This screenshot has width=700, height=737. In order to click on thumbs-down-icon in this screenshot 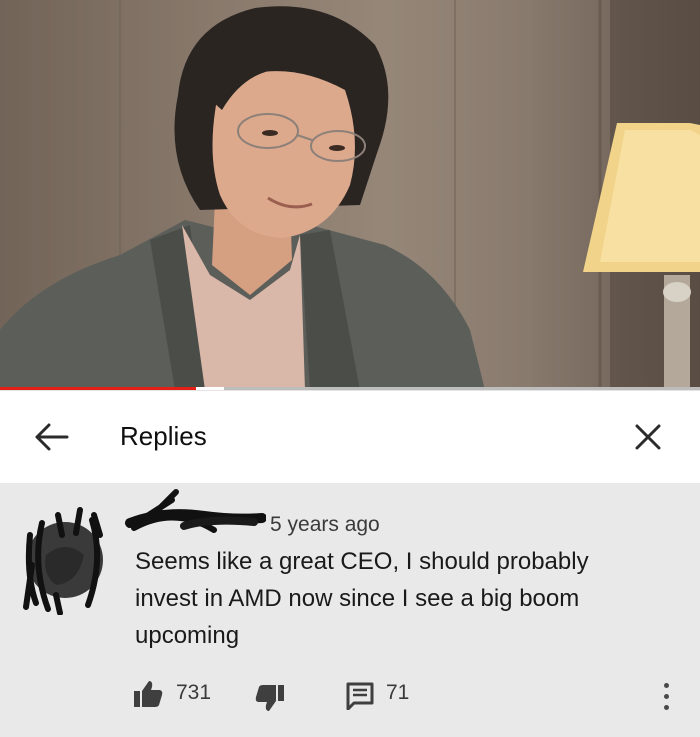, I will do `click(270, 698)`.